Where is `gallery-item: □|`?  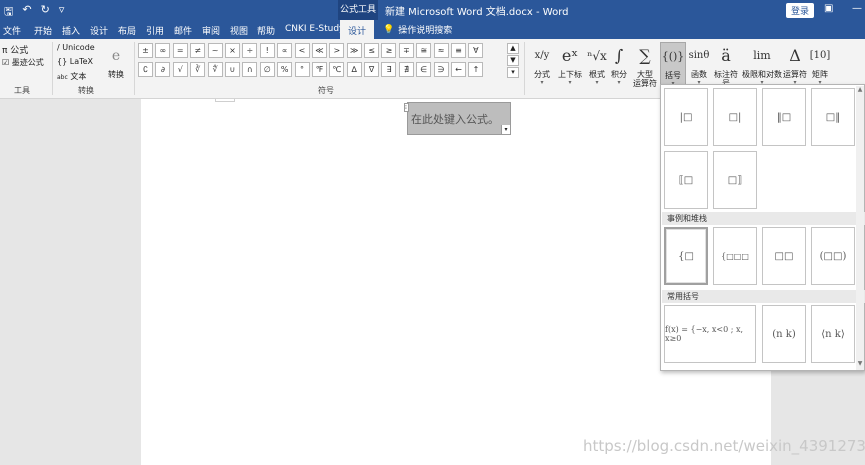 gallery-item: □| is located at coordinates (735, 117).